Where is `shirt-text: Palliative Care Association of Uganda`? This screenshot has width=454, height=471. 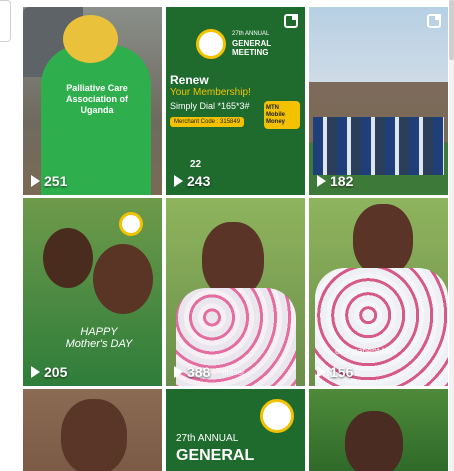
shirt-text: Palliative Care Association of Uganda is located at coordinates (96, 99).